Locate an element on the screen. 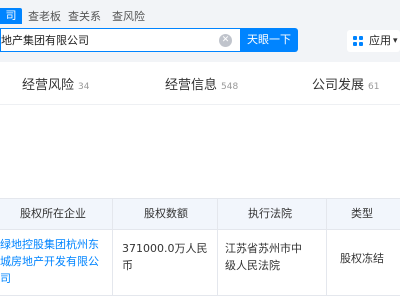 The height and width of the screenshot is (300, 400). company-link: 绿地控股集团杭州东 城房地产开发有限公 司 is located at coordinates (53, 261).